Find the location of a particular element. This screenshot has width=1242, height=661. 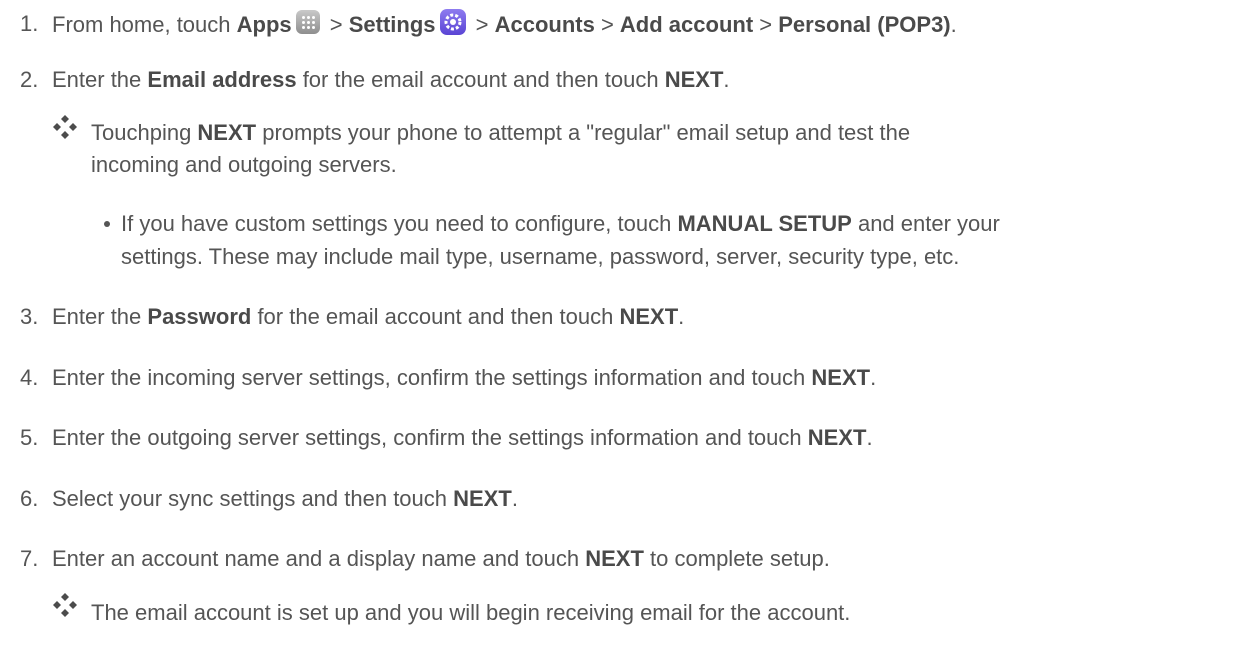

personal-pop3-label: Personal (POP3) is located at coordinates (864, 24).